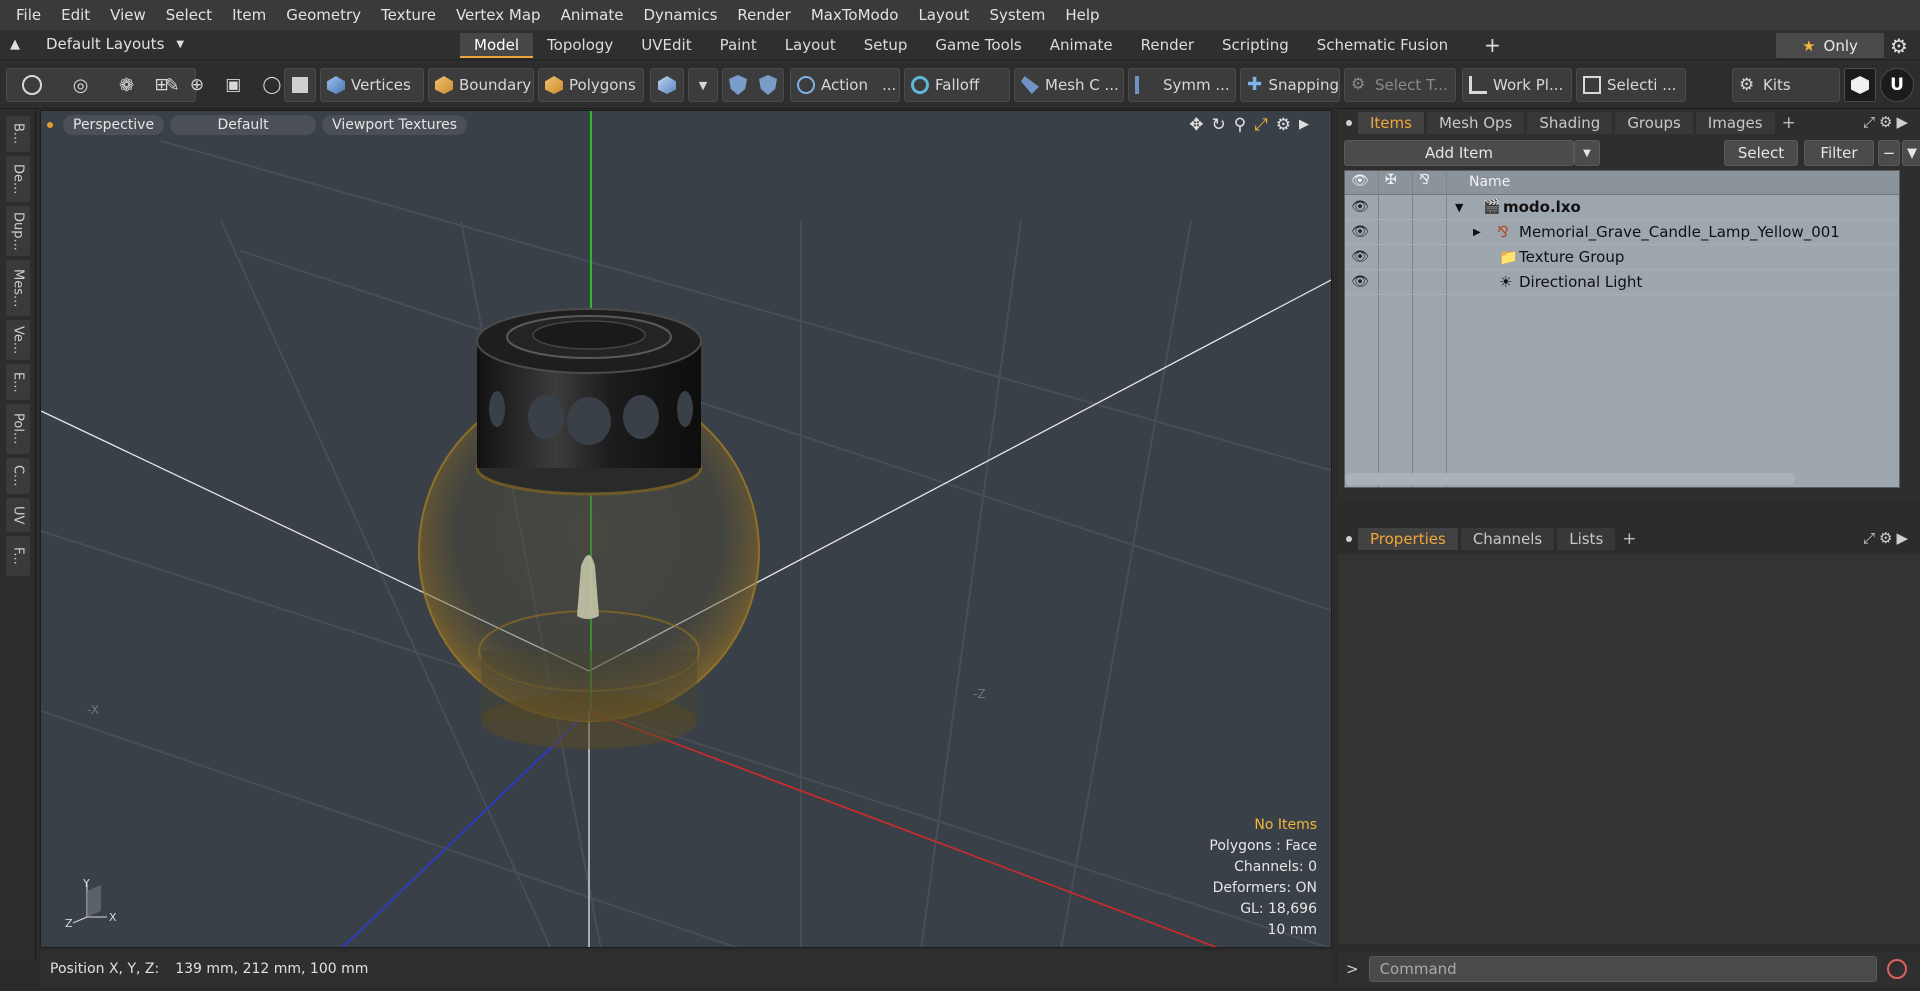 This screenshot has height=991, width=1920. Describe the element at coordinates (28, 15) in the screenshot. I see `menu-file: File` at that location.